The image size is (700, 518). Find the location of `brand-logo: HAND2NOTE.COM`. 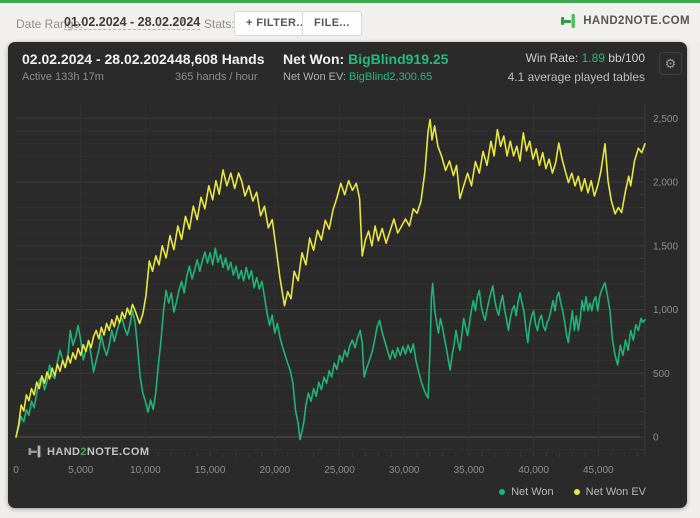

brand-logo: HAND2NOTE.COM is located at coordinates (625, 21).